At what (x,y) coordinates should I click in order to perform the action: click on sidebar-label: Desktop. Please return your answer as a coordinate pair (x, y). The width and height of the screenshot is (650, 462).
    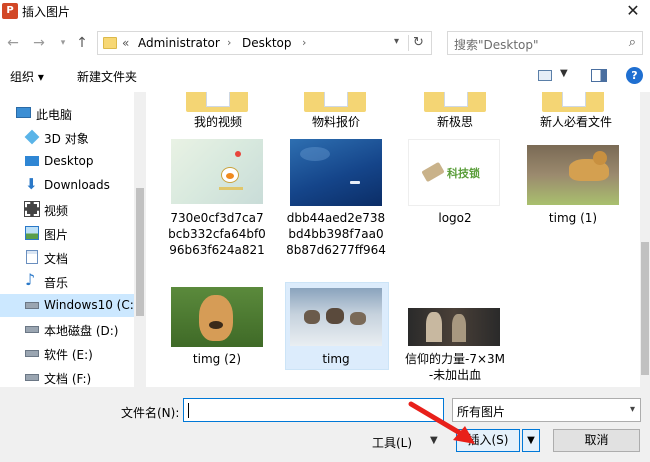
    Looking at the image, I should click on (69, 161).